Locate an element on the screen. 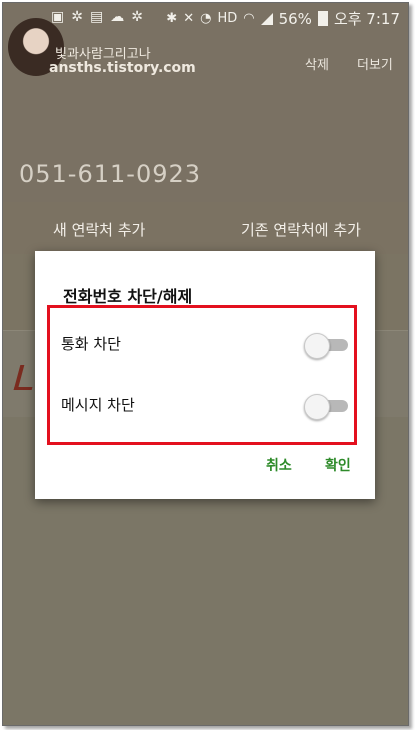 Image resolution: width=415 pixels, height=730 pixels. message-block-toggle is located at coordinates (327, 407).